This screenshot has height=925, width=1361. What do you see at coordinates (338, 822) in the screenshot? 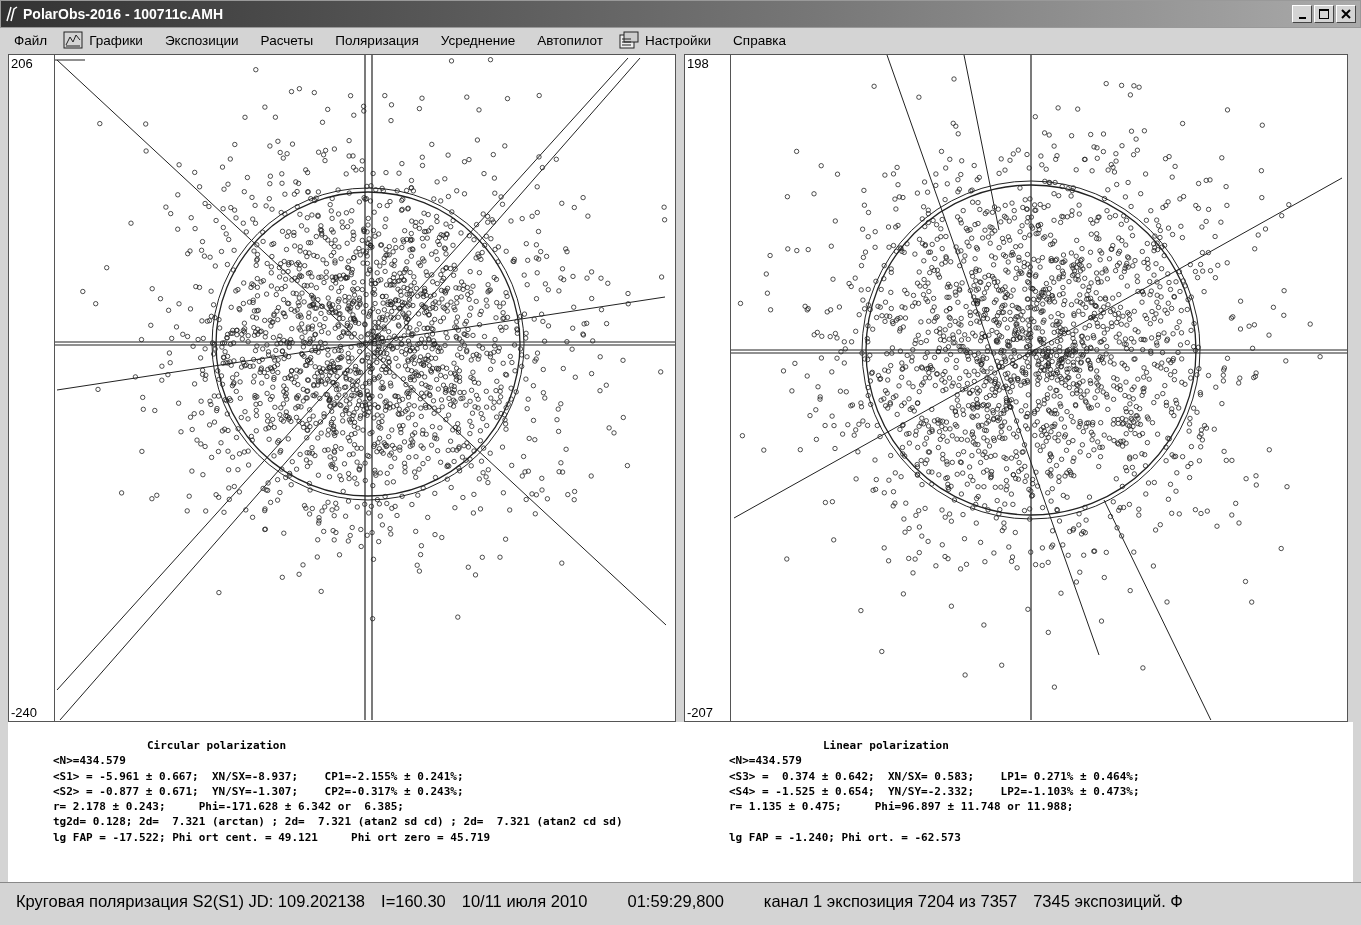
I see `stats-line: tg2d= 0.128; 2d= 7.321 (arctan) ; 2d= 7.321 (atan2 sd cd) ; 2d= 7.321 (atan2 cd sd)` at bounding box center [338, 822].